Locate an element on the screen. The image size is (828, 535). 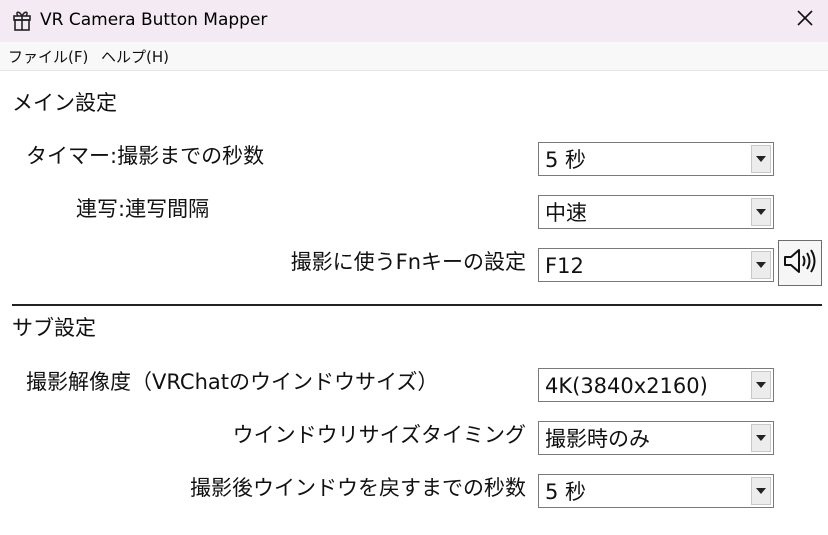
window-title: VR Camera Button Mapper is located at coordinates (154, 20).